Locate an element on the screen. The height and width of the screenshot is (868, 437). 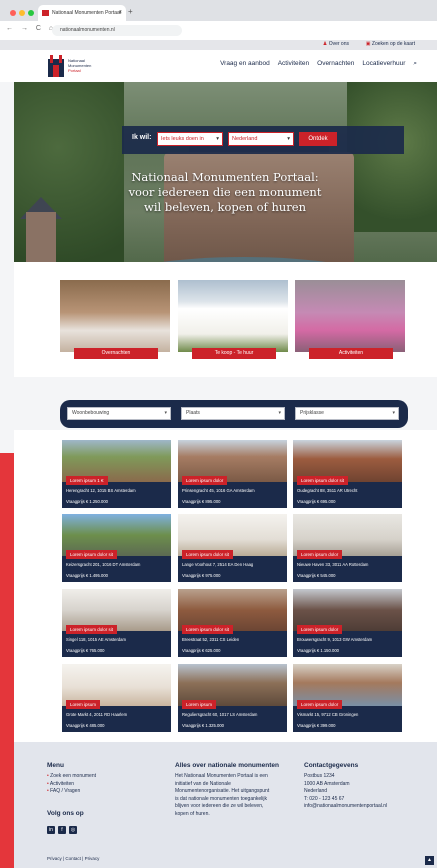
about-line: Het Nationaal Monumenten Portaal is een is located at coordinates (221, 776).